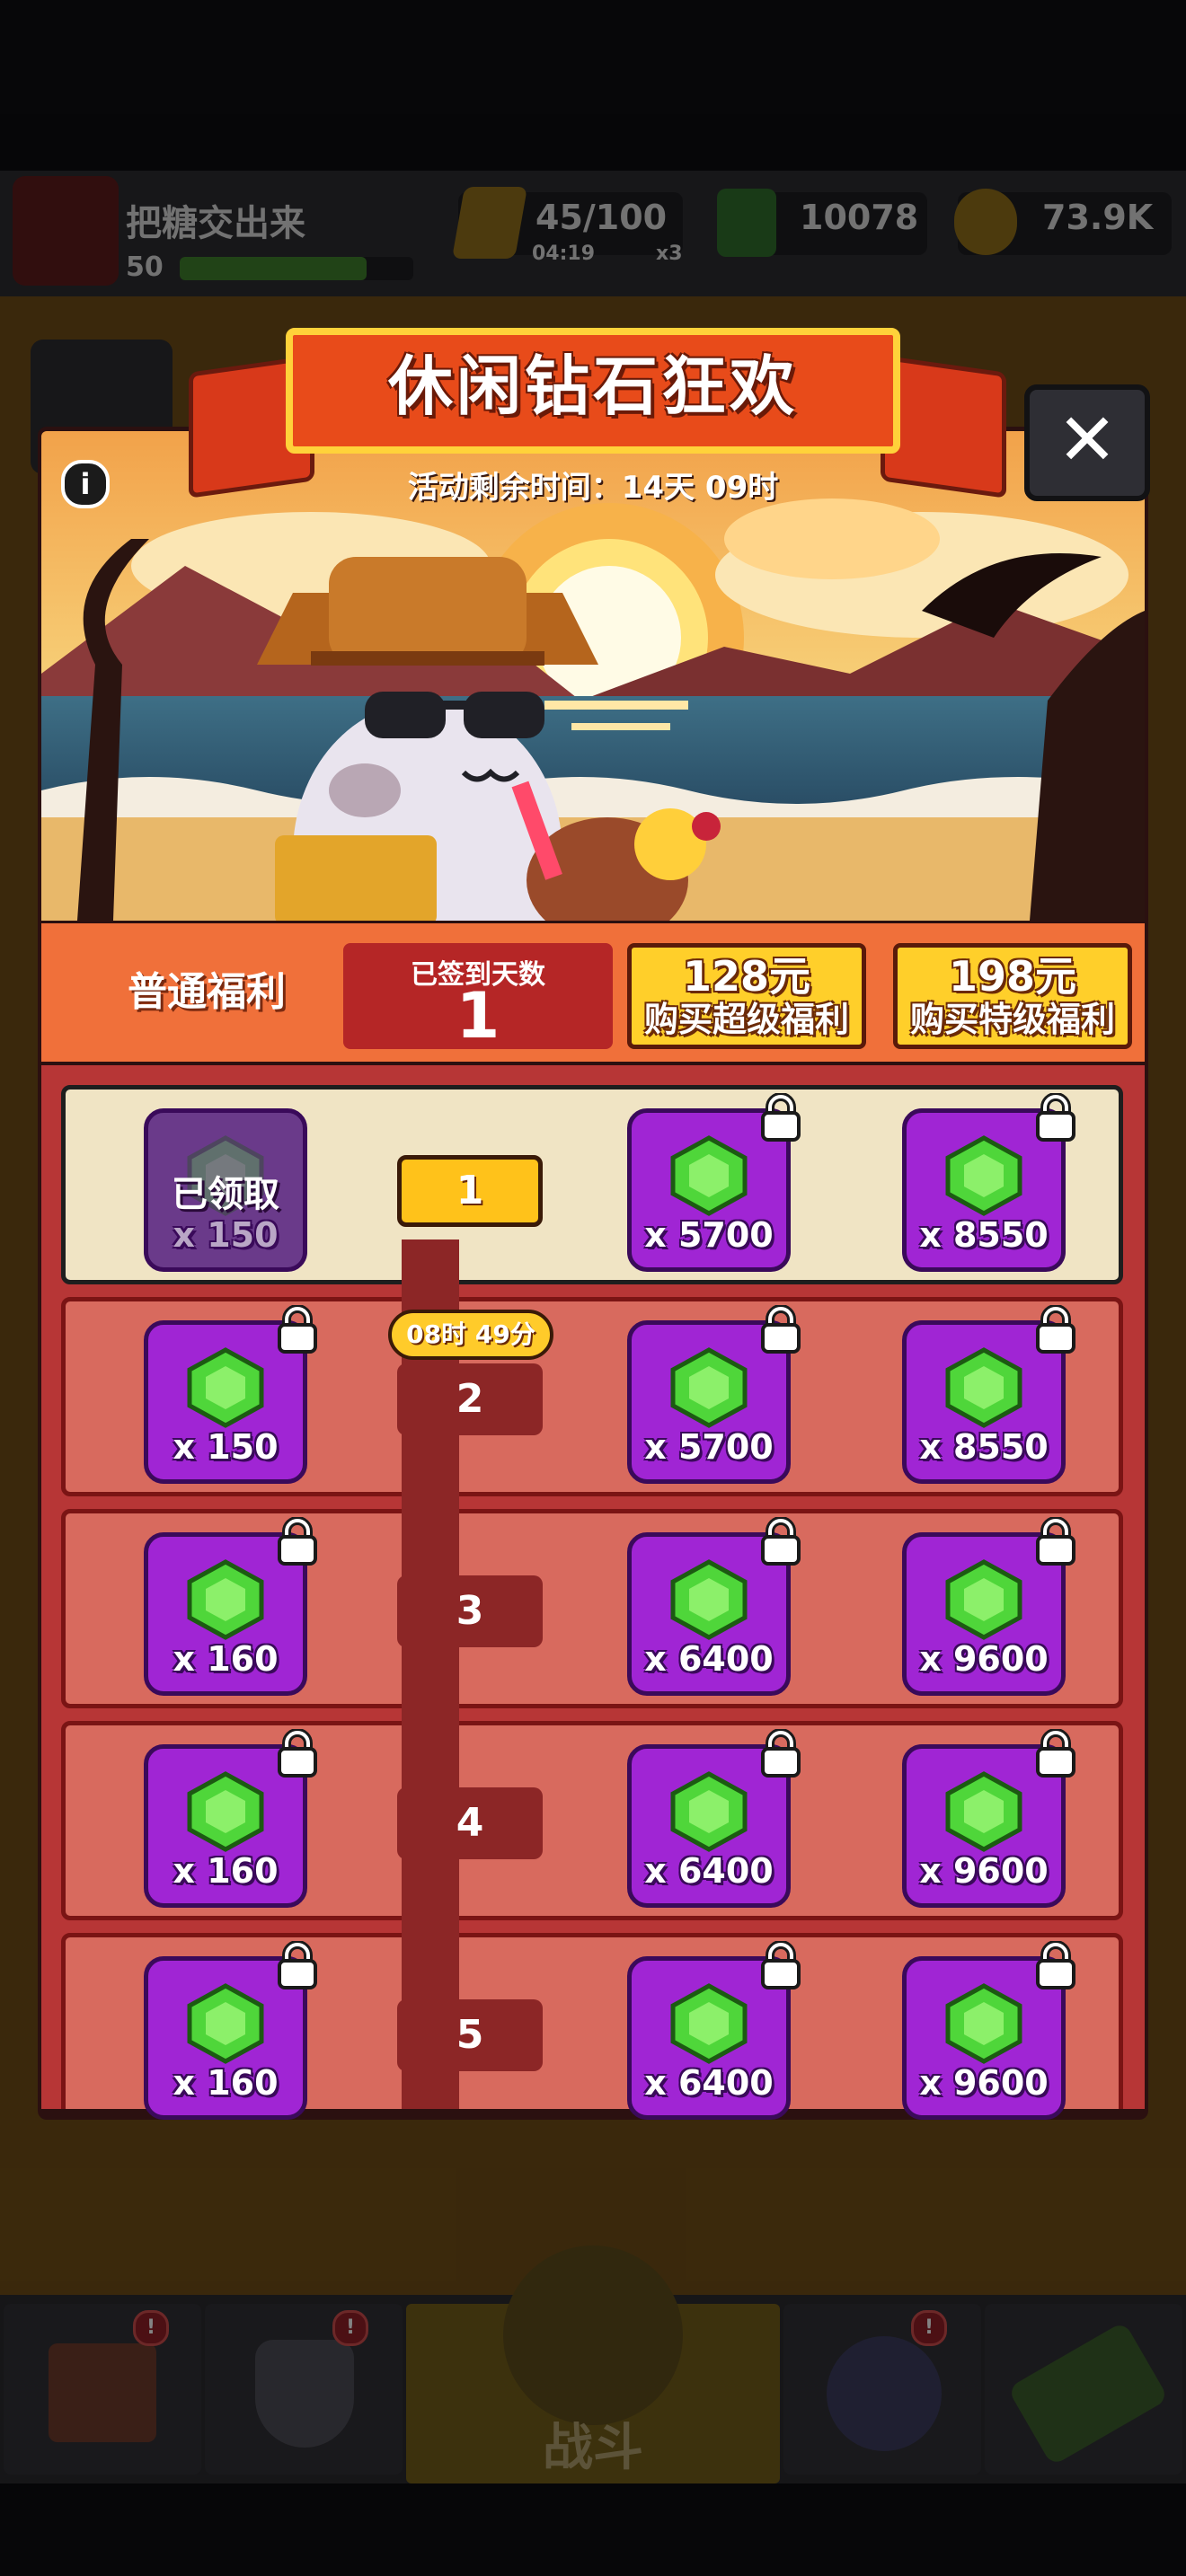  What do you see at coordinates (593, 488) in the screenshot?
I see `event-remaining-time: 活动剩余时间：14天 09时` at bounding box center [593, 488].